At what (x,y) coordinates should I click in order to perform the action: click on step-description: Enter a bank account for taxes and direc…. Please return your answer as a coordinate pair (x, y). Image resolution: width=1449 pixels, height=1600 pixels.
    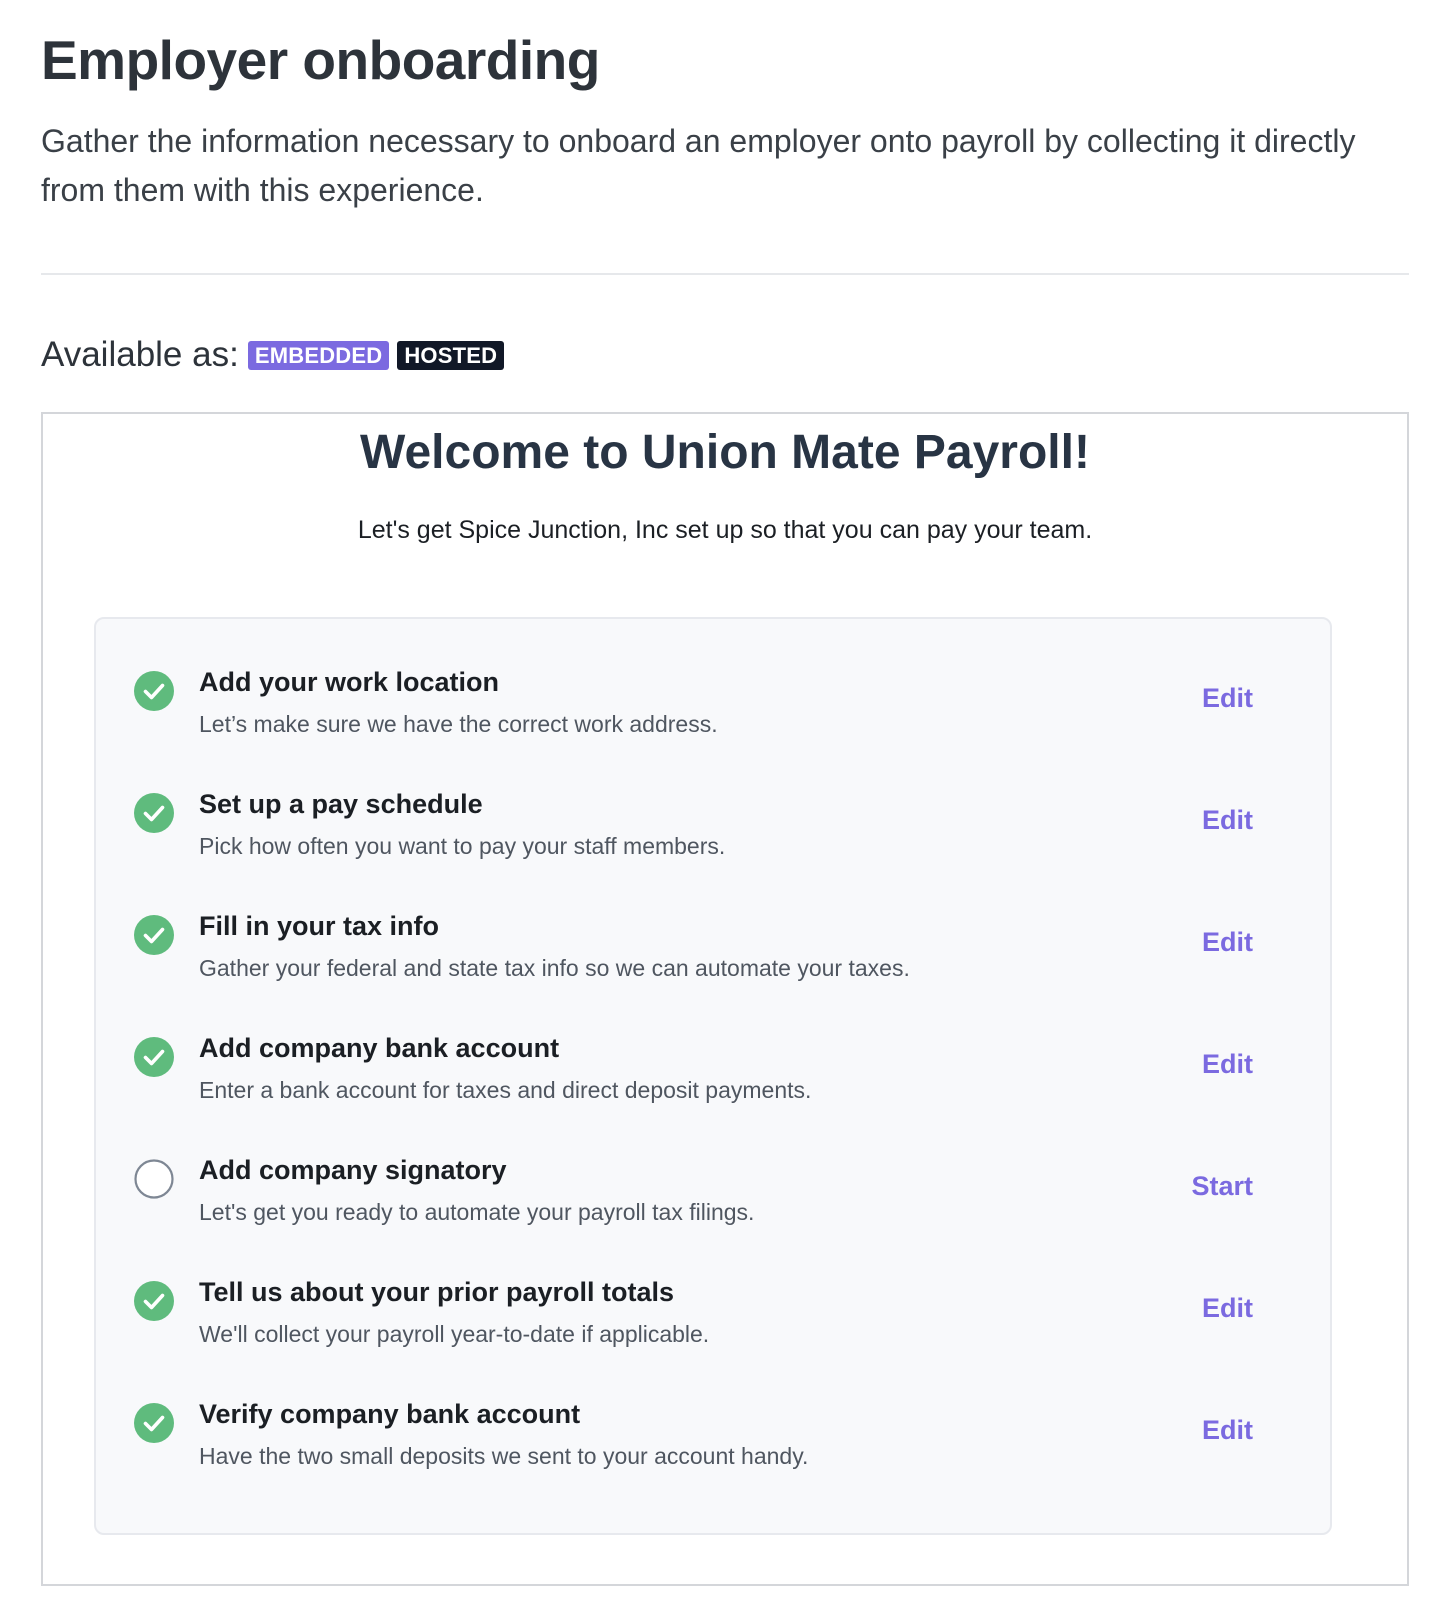
    Looking at the image, I should click on (505, 1090).